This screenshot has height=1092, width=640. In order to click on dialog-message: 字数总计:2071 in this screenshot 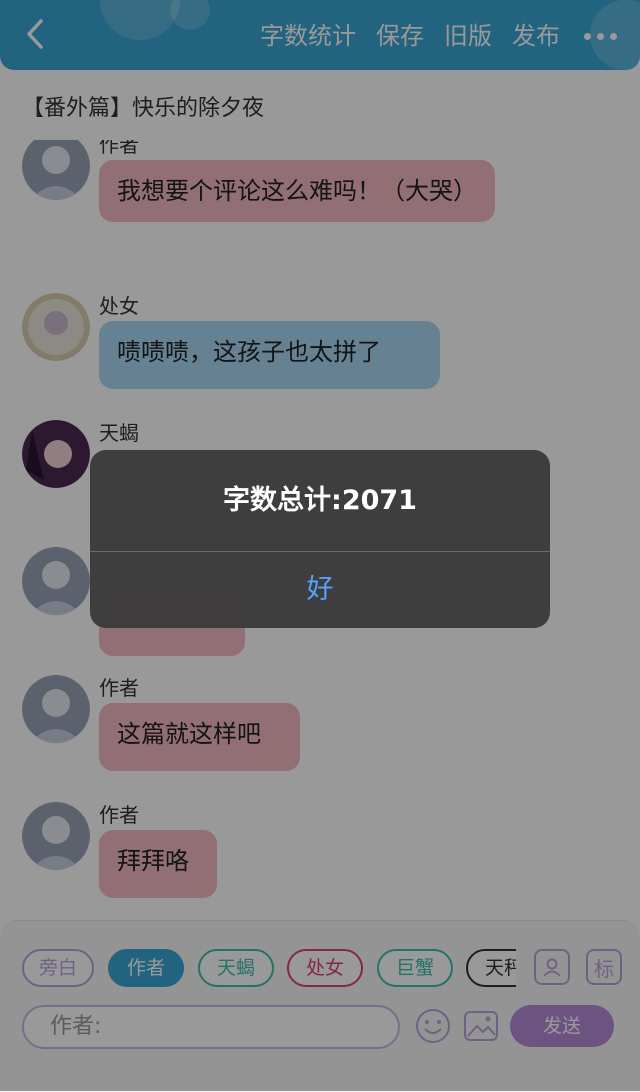, I will do `click(320, 500)`.